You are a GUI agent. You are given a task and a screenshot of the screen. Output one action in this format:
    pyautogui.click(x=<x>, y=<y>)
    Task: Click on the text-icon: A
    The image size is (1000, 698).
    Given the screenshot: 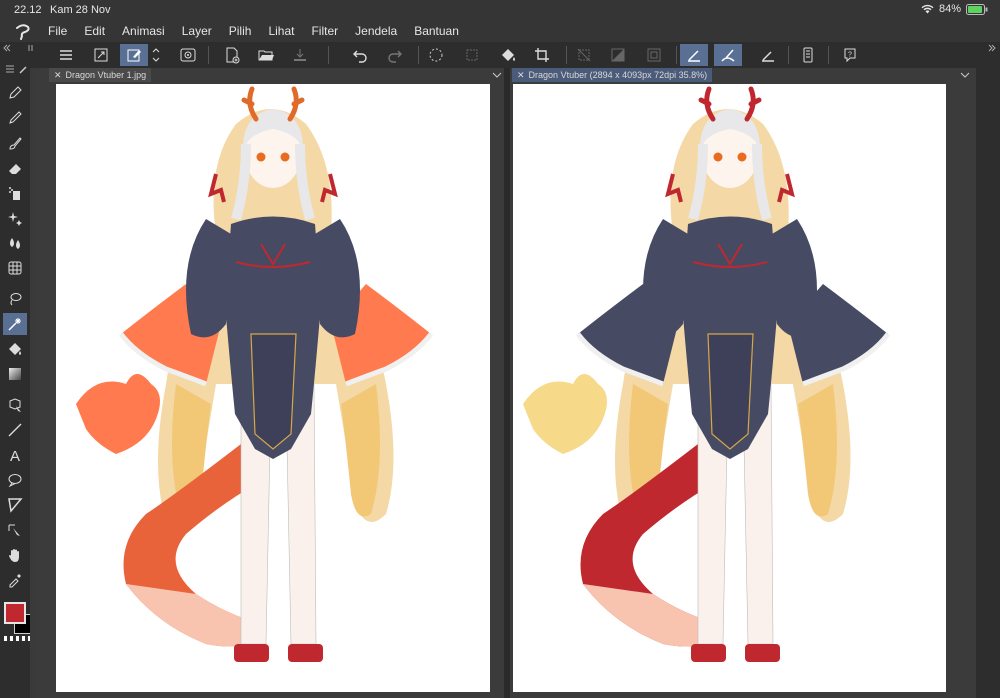 What is the action you would take?
    pyautogui.click(x=15, y=455)
    